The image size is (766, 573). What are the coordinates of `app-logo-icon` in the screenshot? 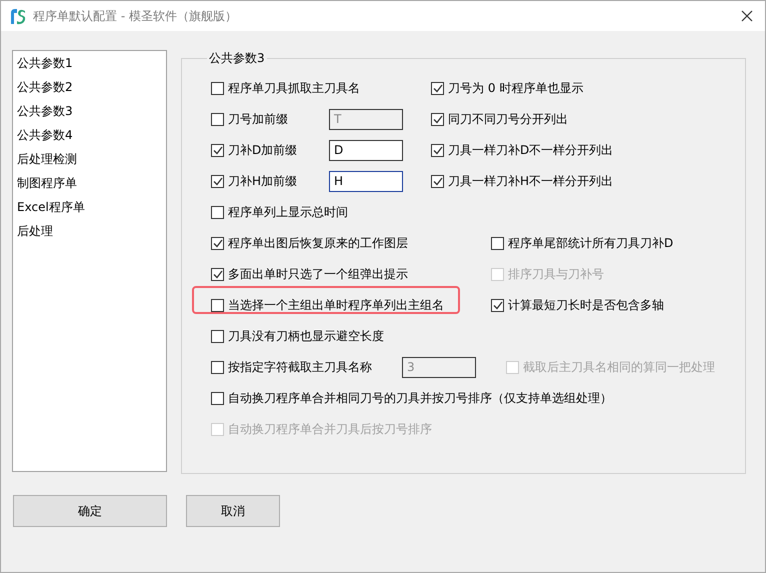 It's located at (18, 16).